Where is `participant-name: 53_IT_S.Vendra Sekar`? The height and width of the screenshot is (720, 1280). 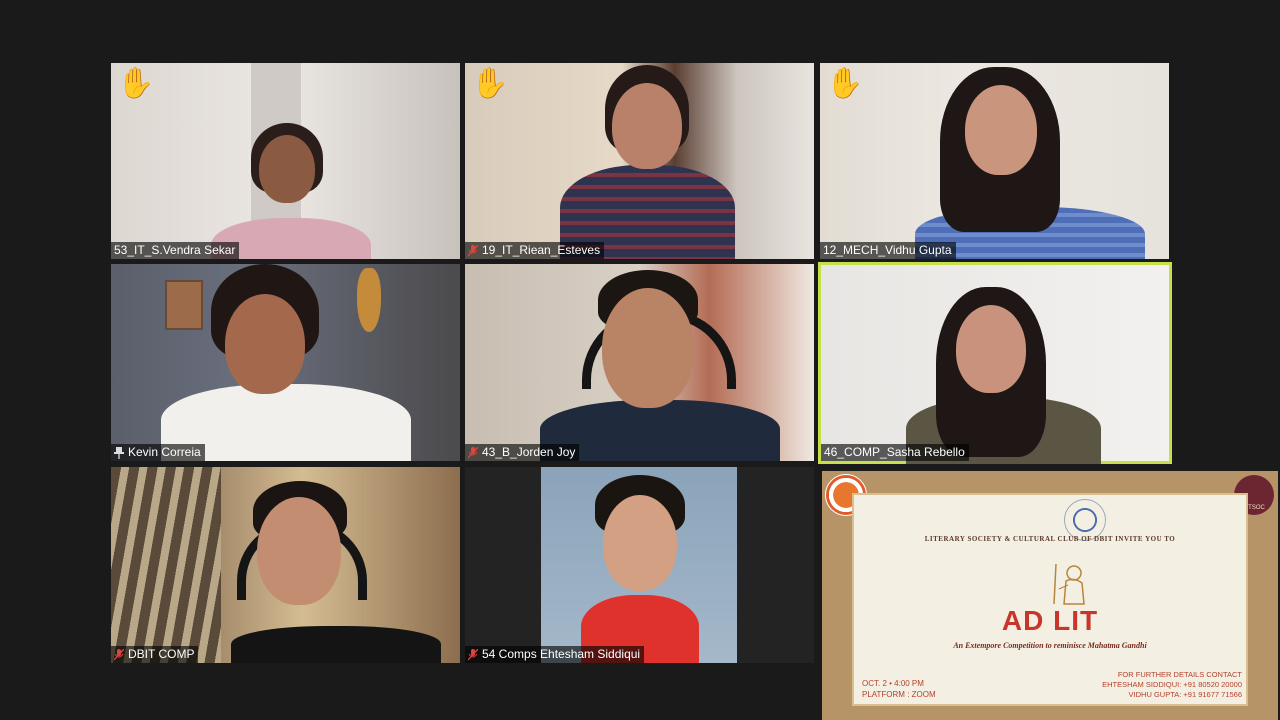 participant-name: 53_IT_S.Vendra Sekar is located at coordinates (175, 250).